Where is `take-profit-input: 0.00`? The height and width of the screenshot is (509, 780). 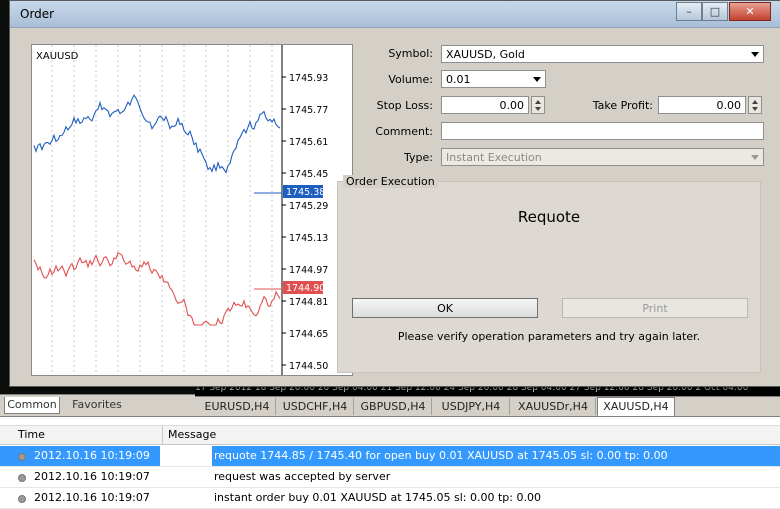 take-profit-input: 0.00 is located at coordinates (702, 105).